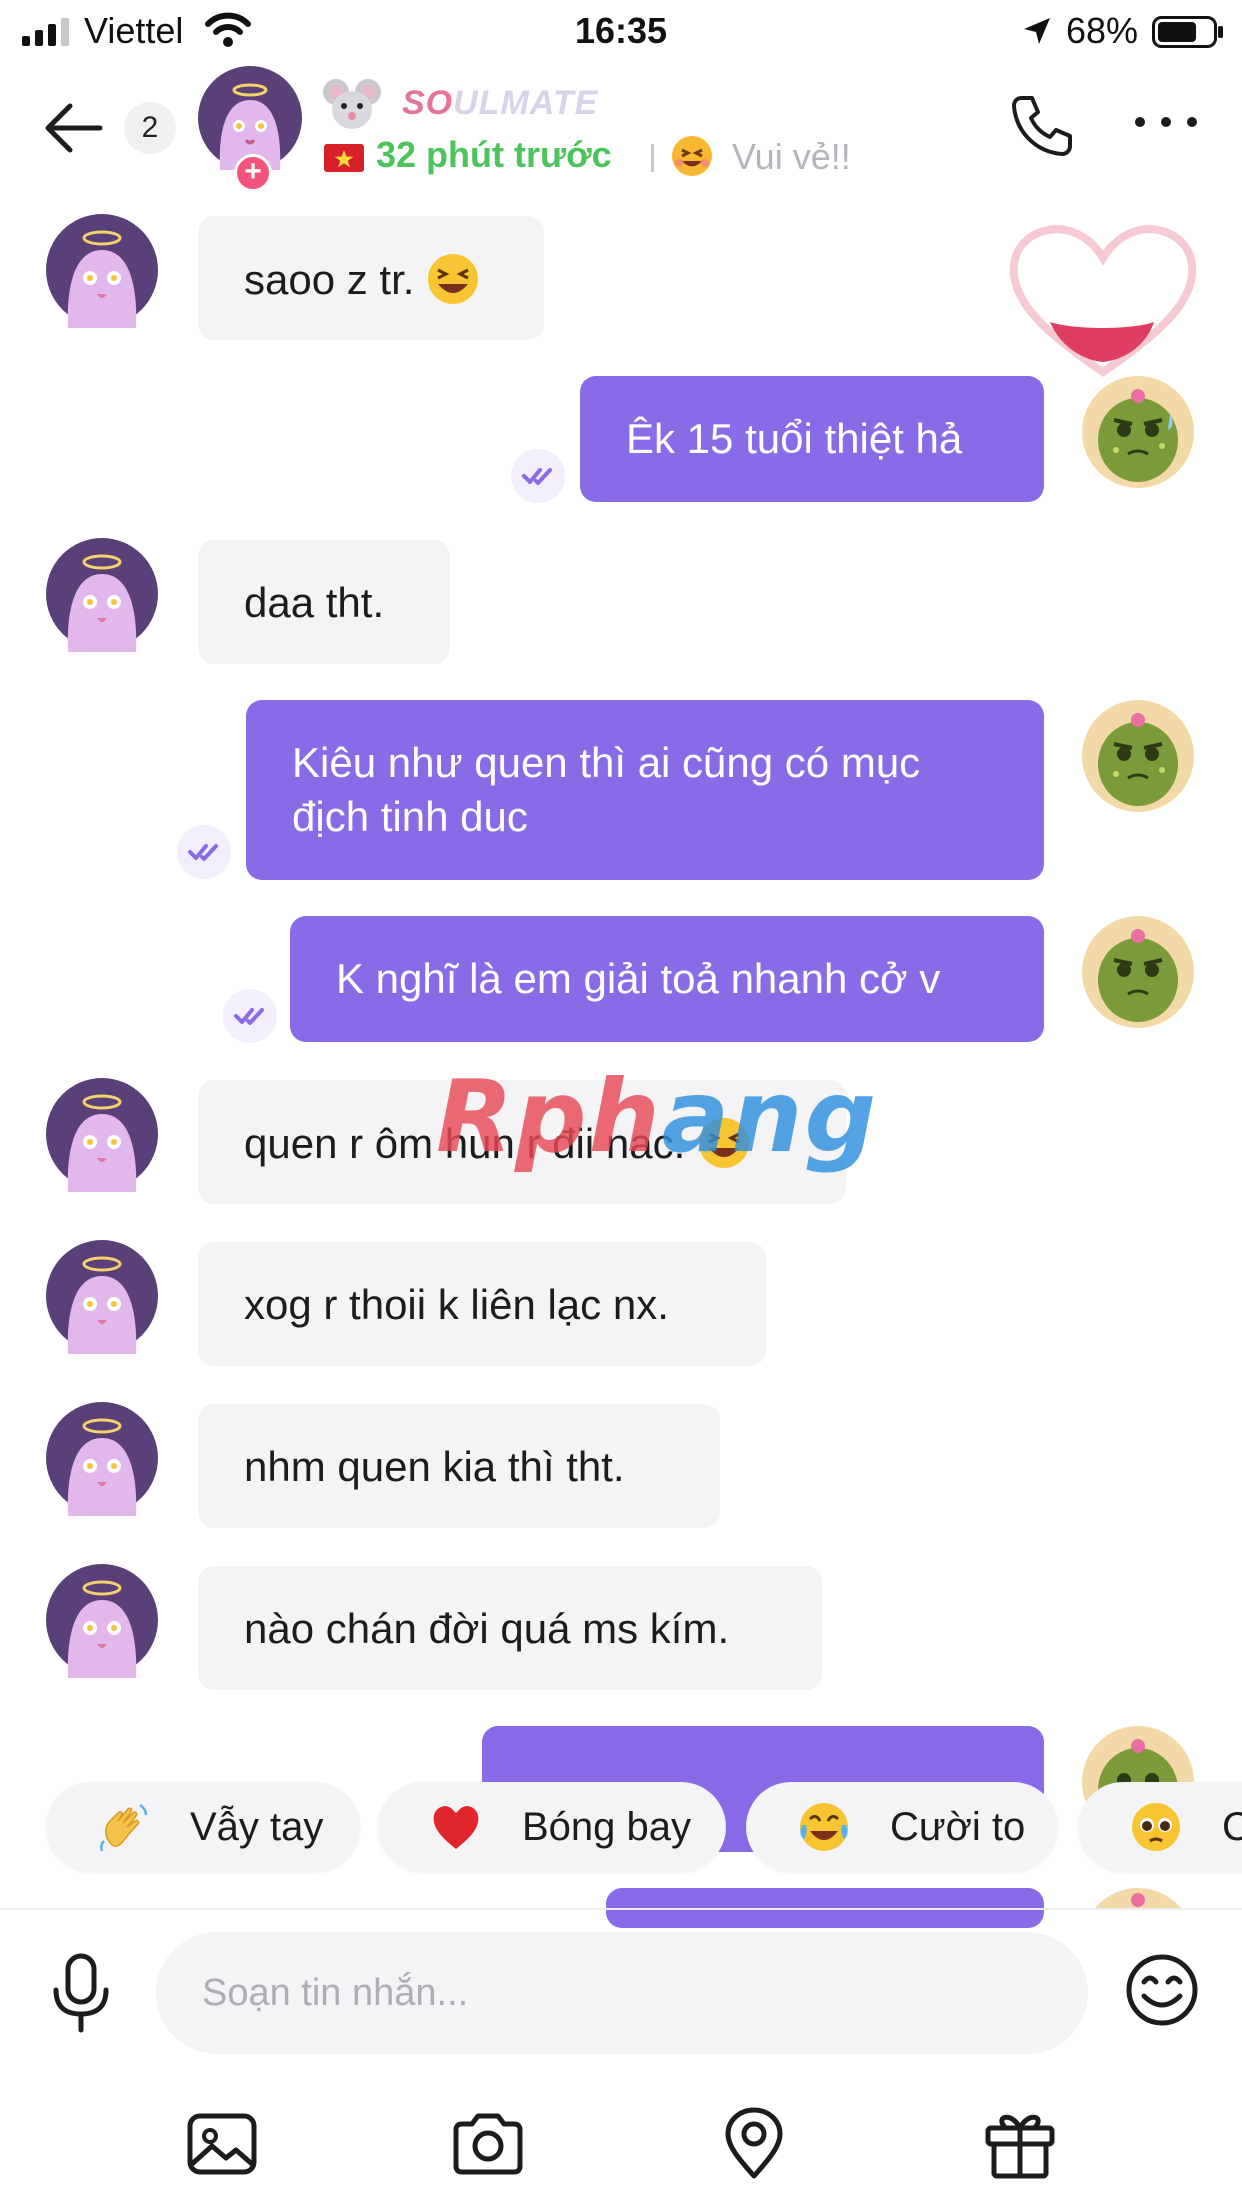  Describe the element at coordinates (1020, 2144) in the screenshot. I see `gift-icon` at that location.